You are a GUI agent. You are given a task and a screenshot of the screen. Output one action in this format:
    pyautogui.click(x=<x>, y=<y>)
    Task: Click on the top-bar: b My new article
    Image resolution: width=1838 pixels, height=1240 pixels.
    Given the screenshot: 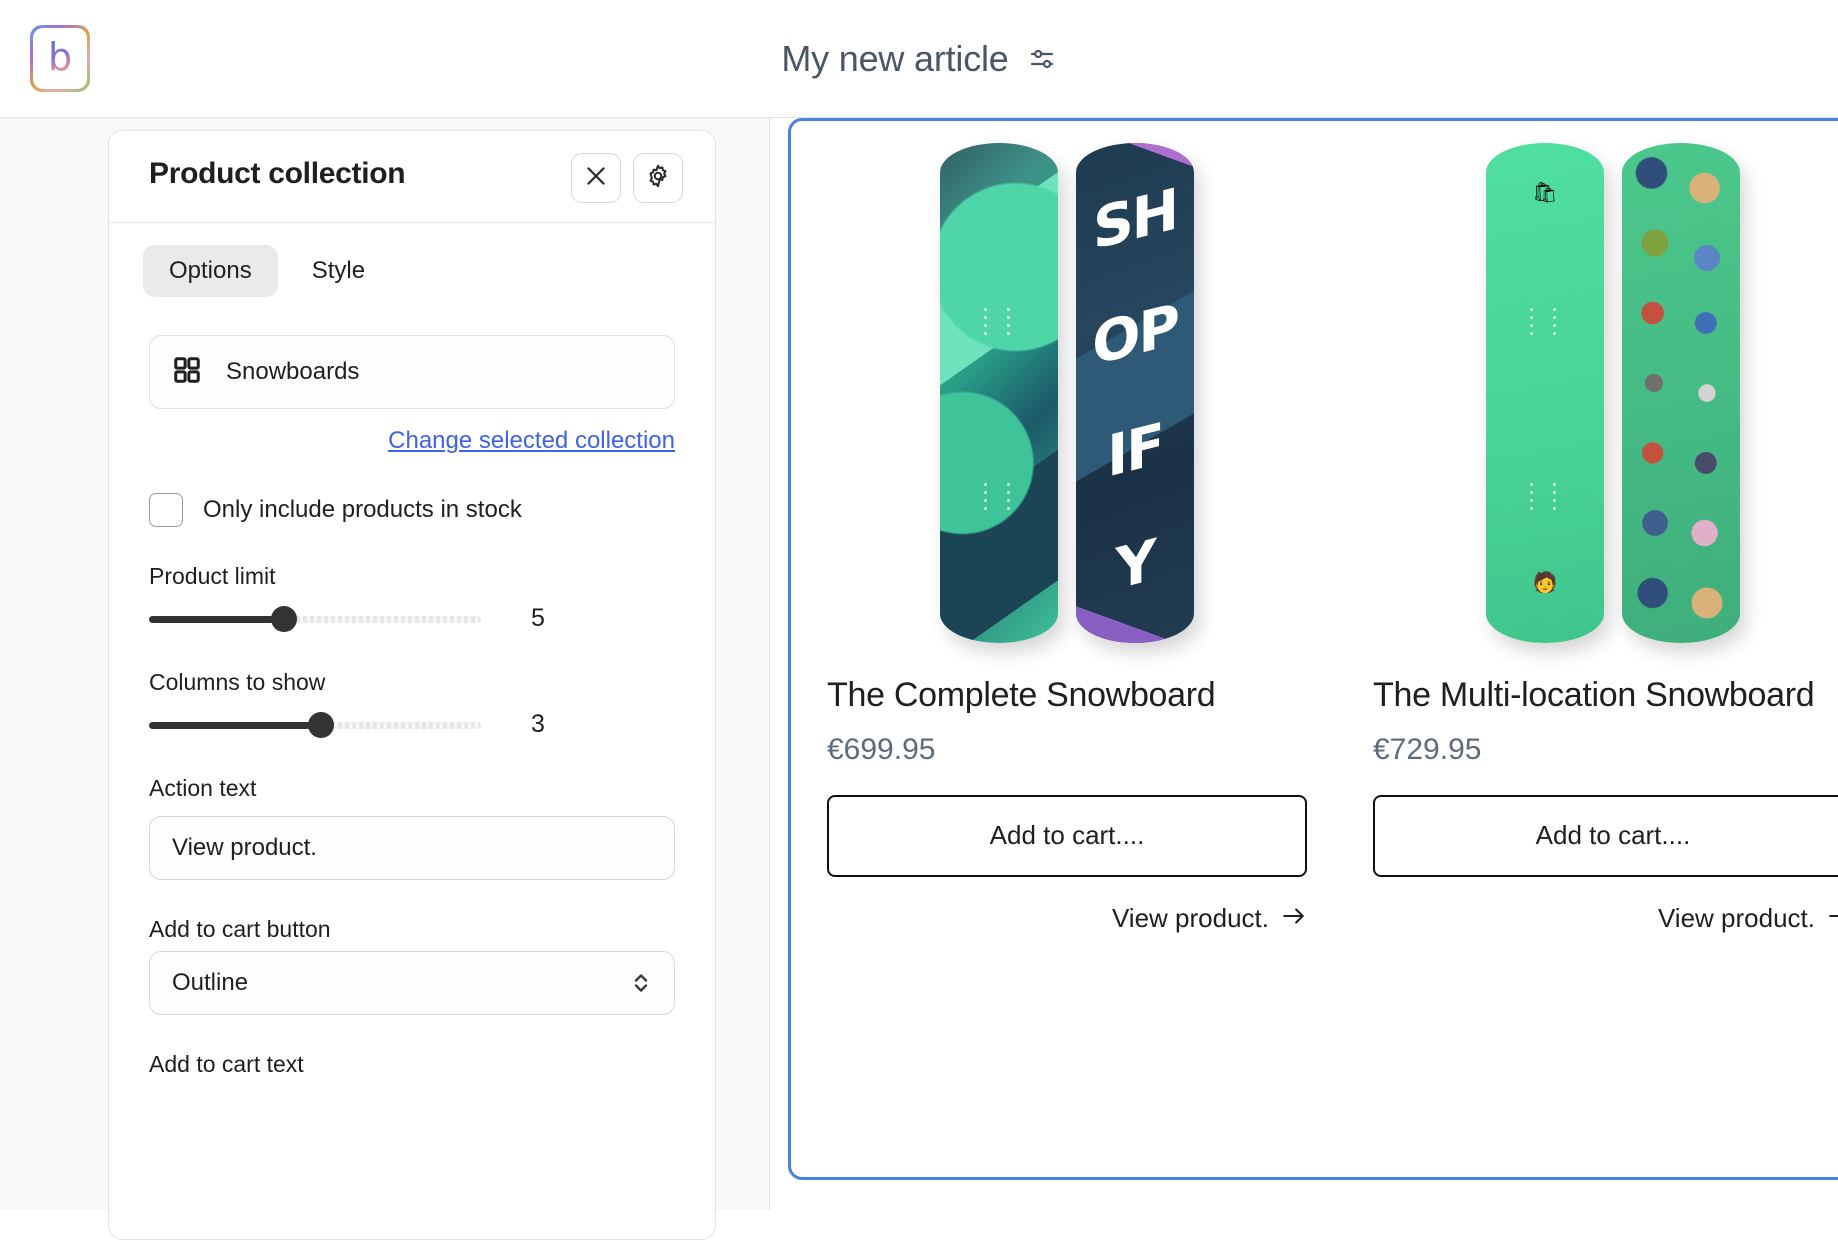 What is the action you would take?
    pyautogui.click(x=919, y=59)
    